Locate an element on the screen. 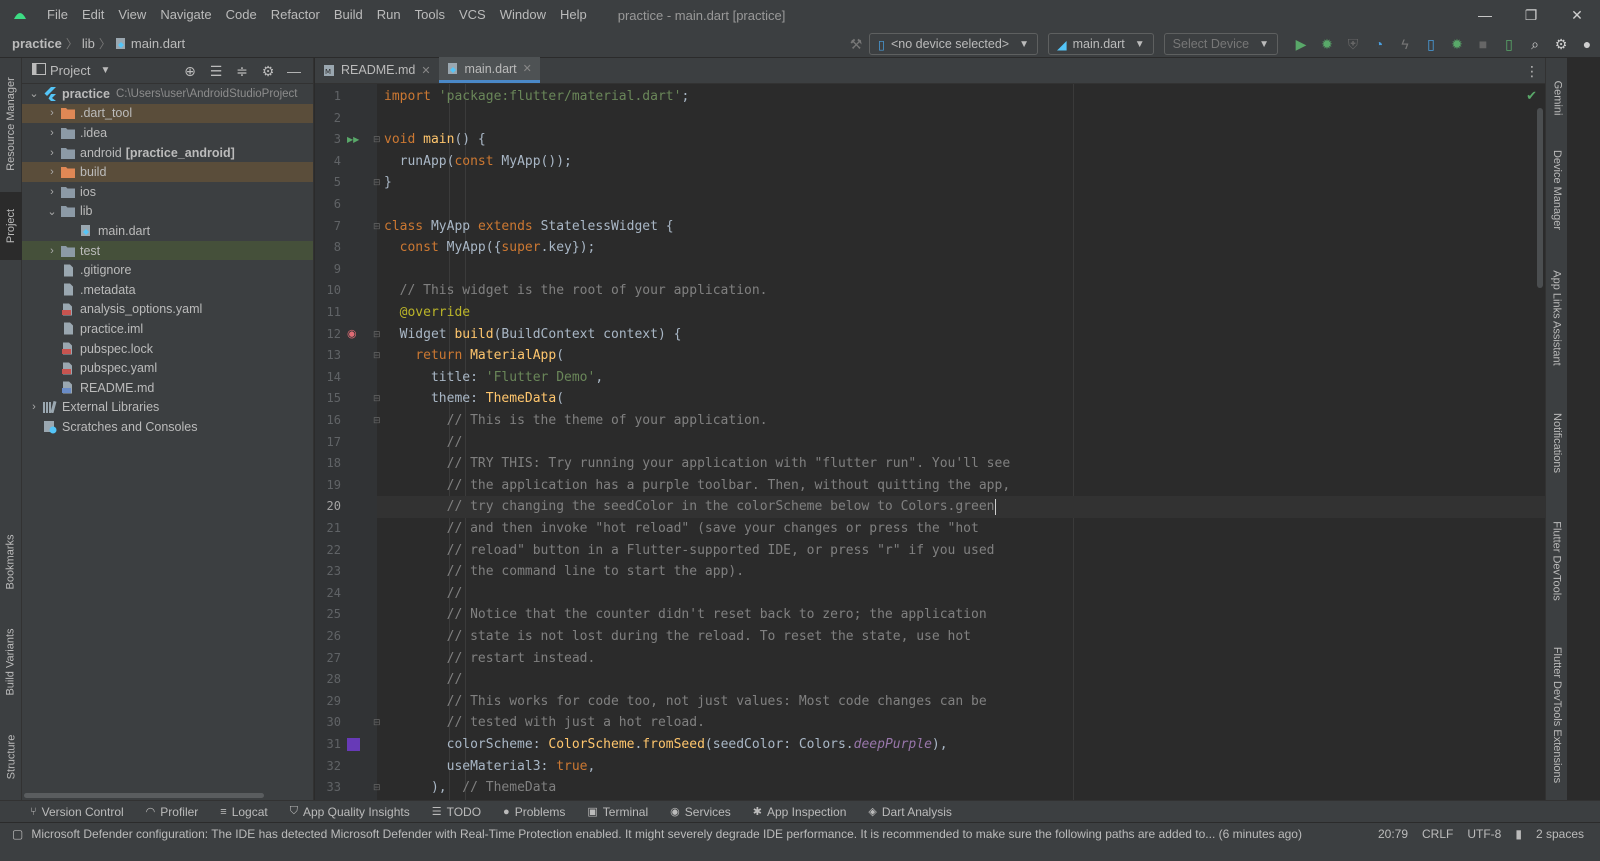 This screenshot has width=1600, height=861. menu-navigate: Navigate is located at coordinates (185, 15).